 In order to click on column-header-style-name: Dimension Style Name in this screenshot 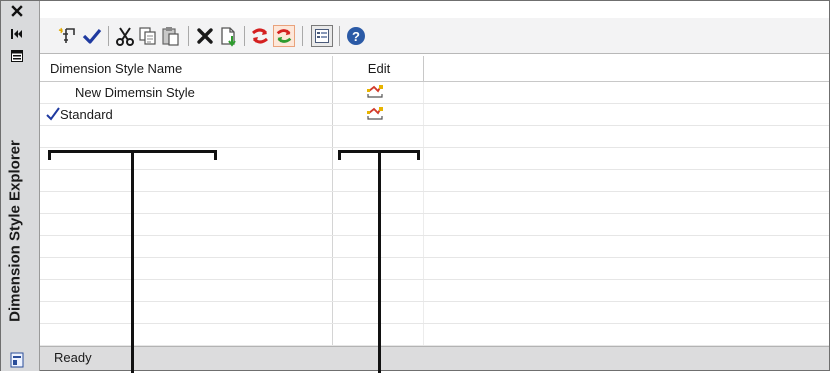, I will do `click(190, 68)`.